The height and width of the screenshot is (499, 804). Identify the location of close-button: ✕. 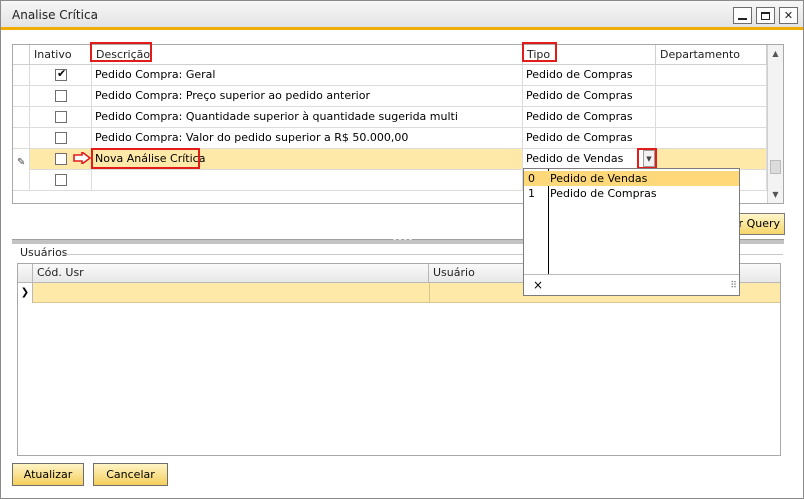
(788, 15).